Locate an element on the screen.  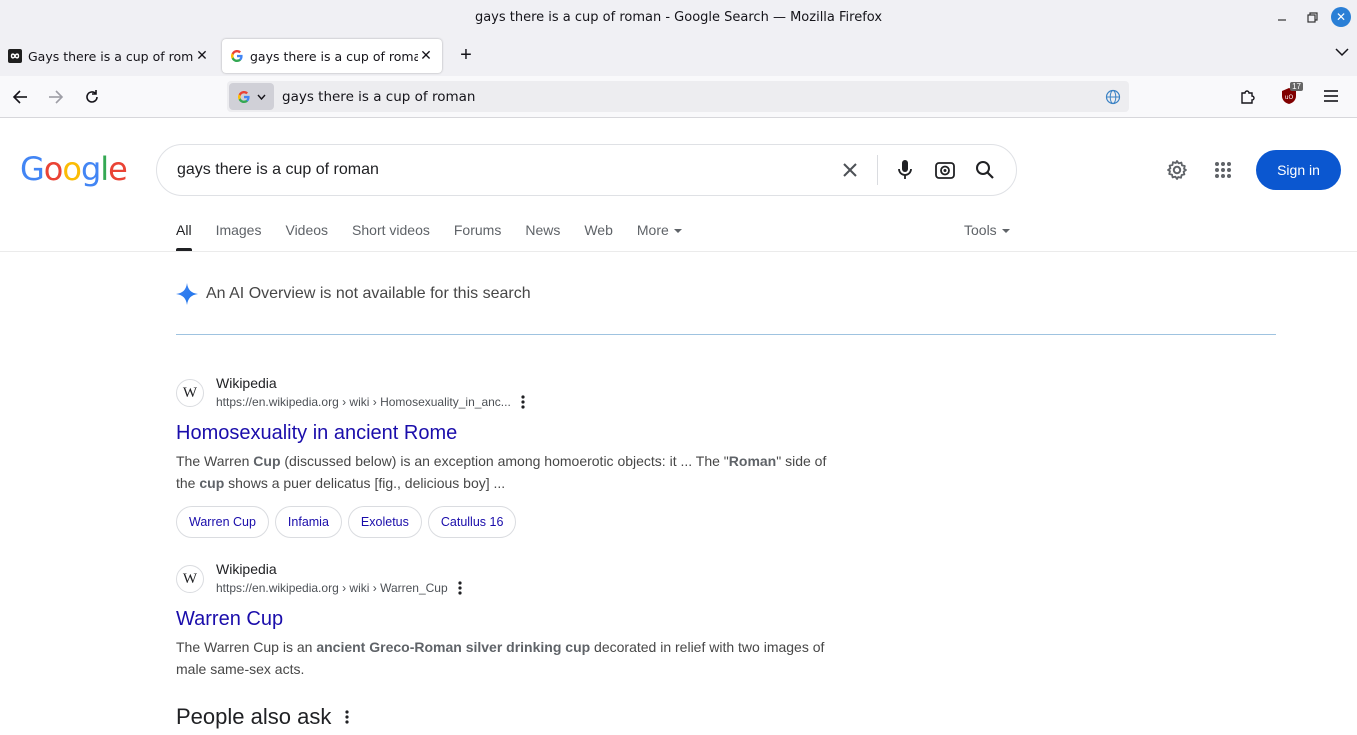
chip-catullus-16: Catullus 16 is located at coordinates (472, 522).